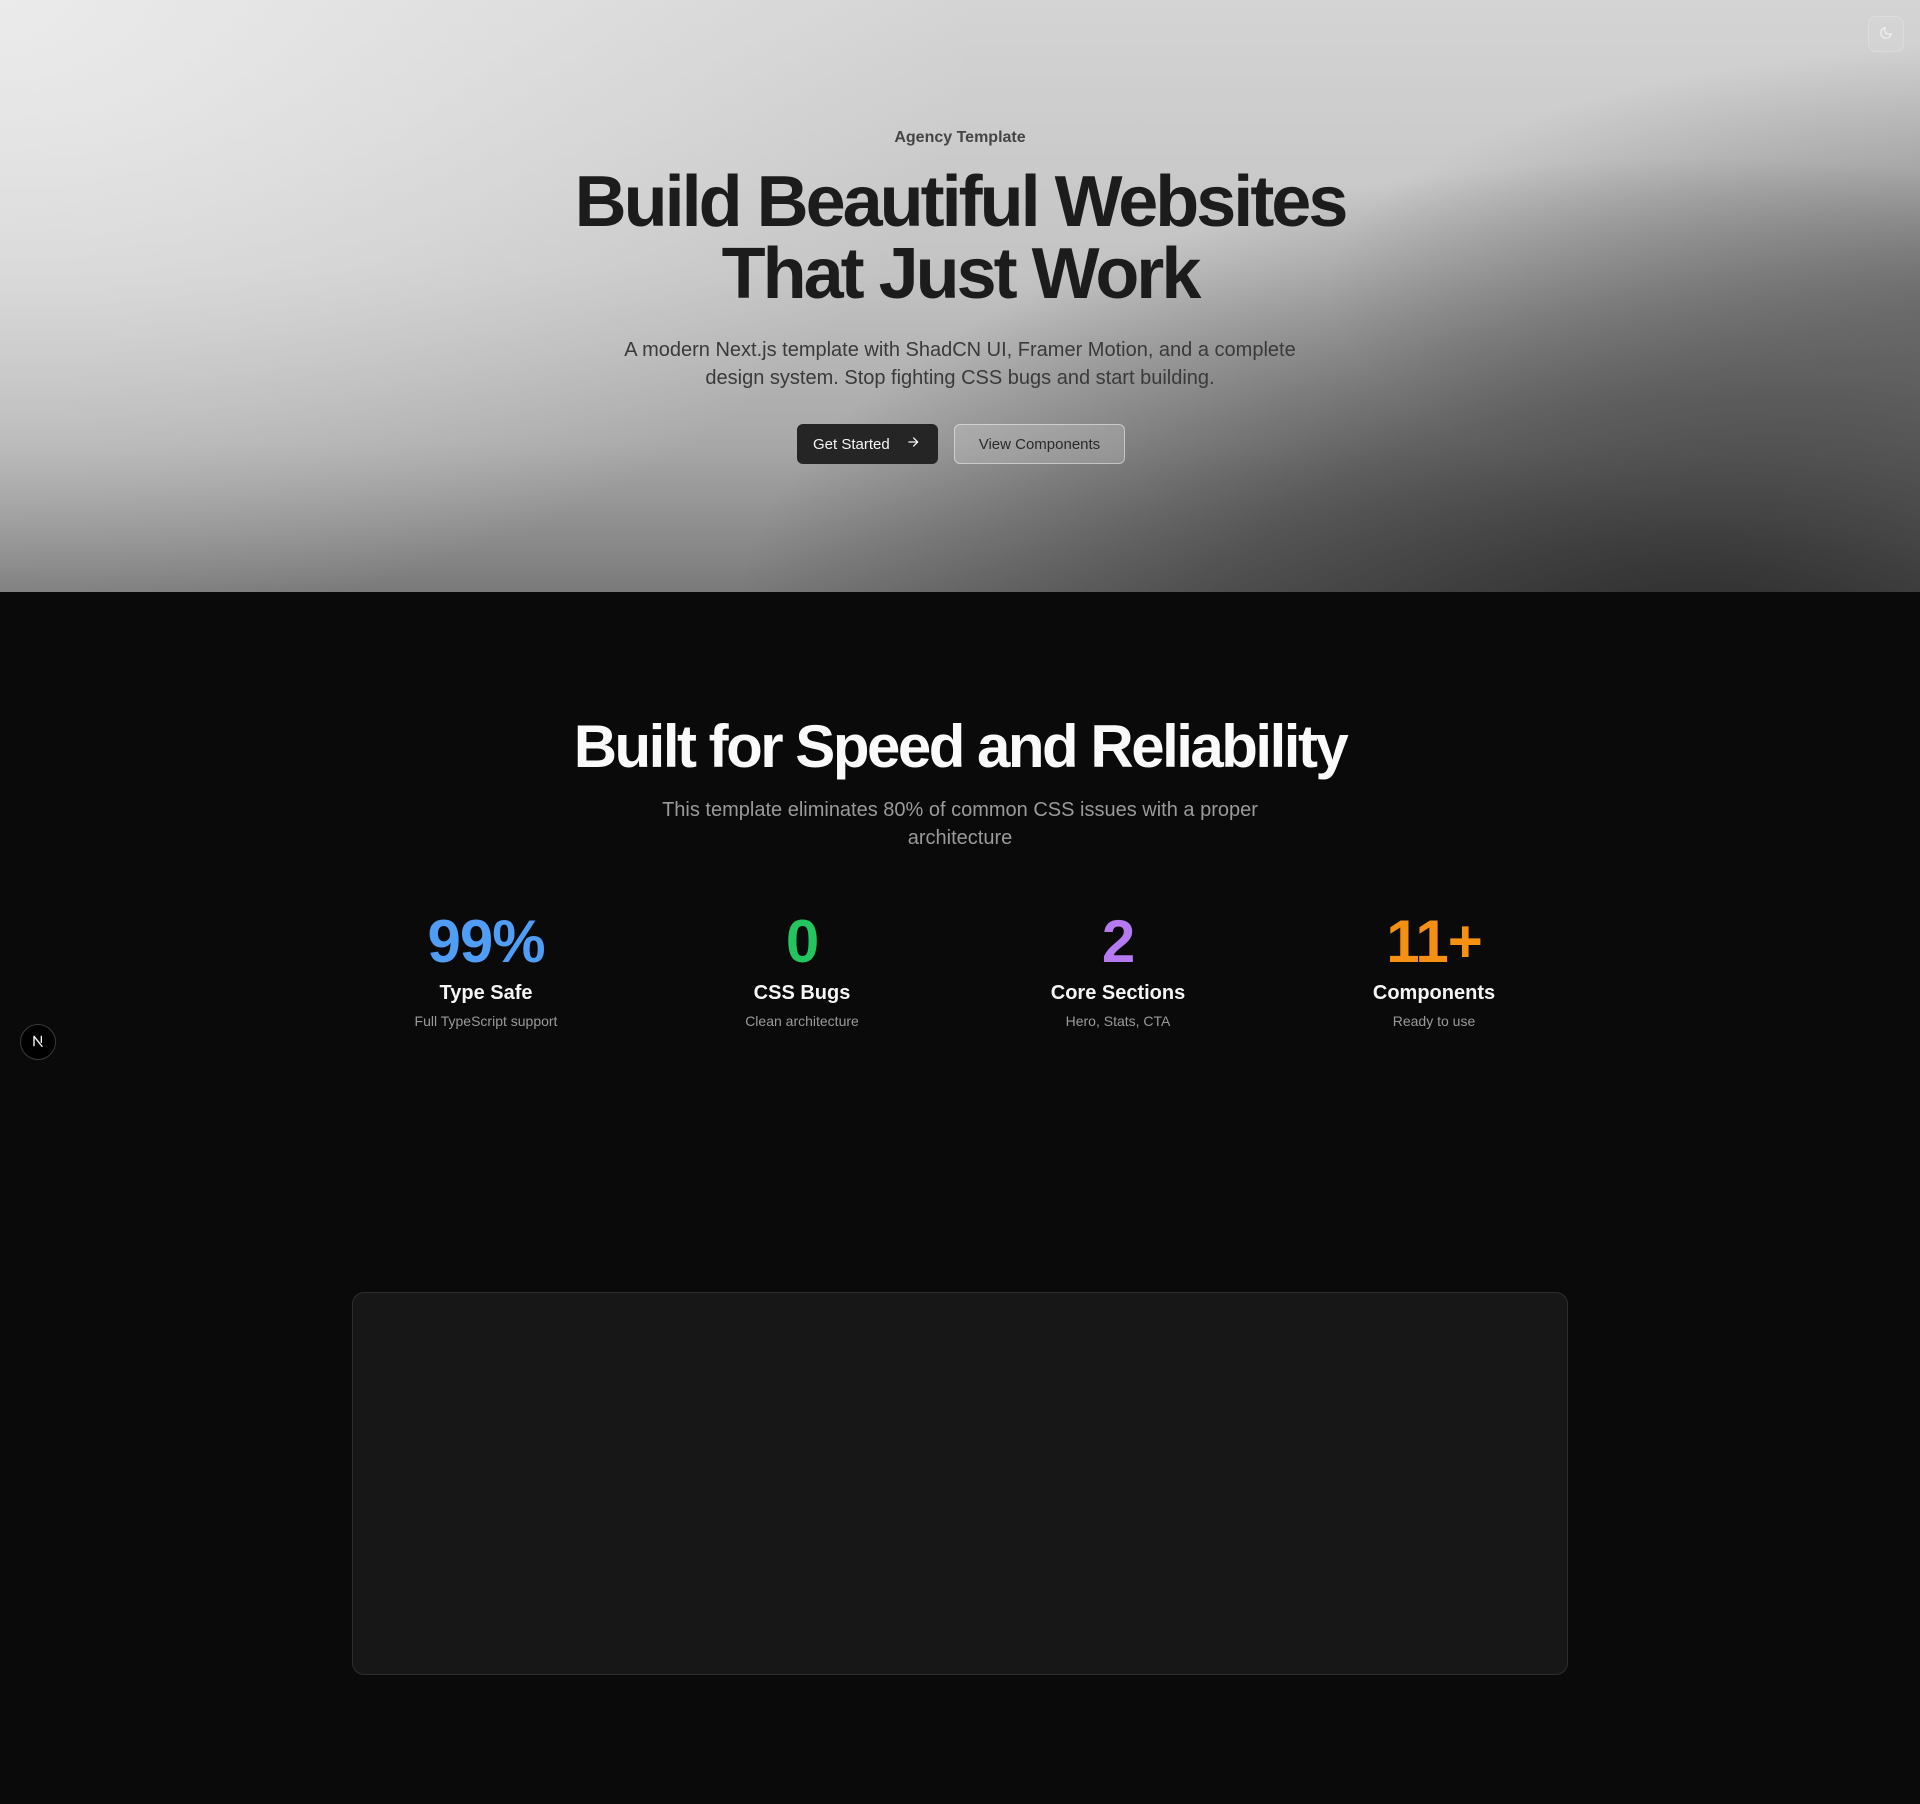 The width and height of the screenshot is (1920, 1804). Describe the element at coordinates (486, 1021) in the screenshot. I see `stat-description: Full TypeScript support` at that location.